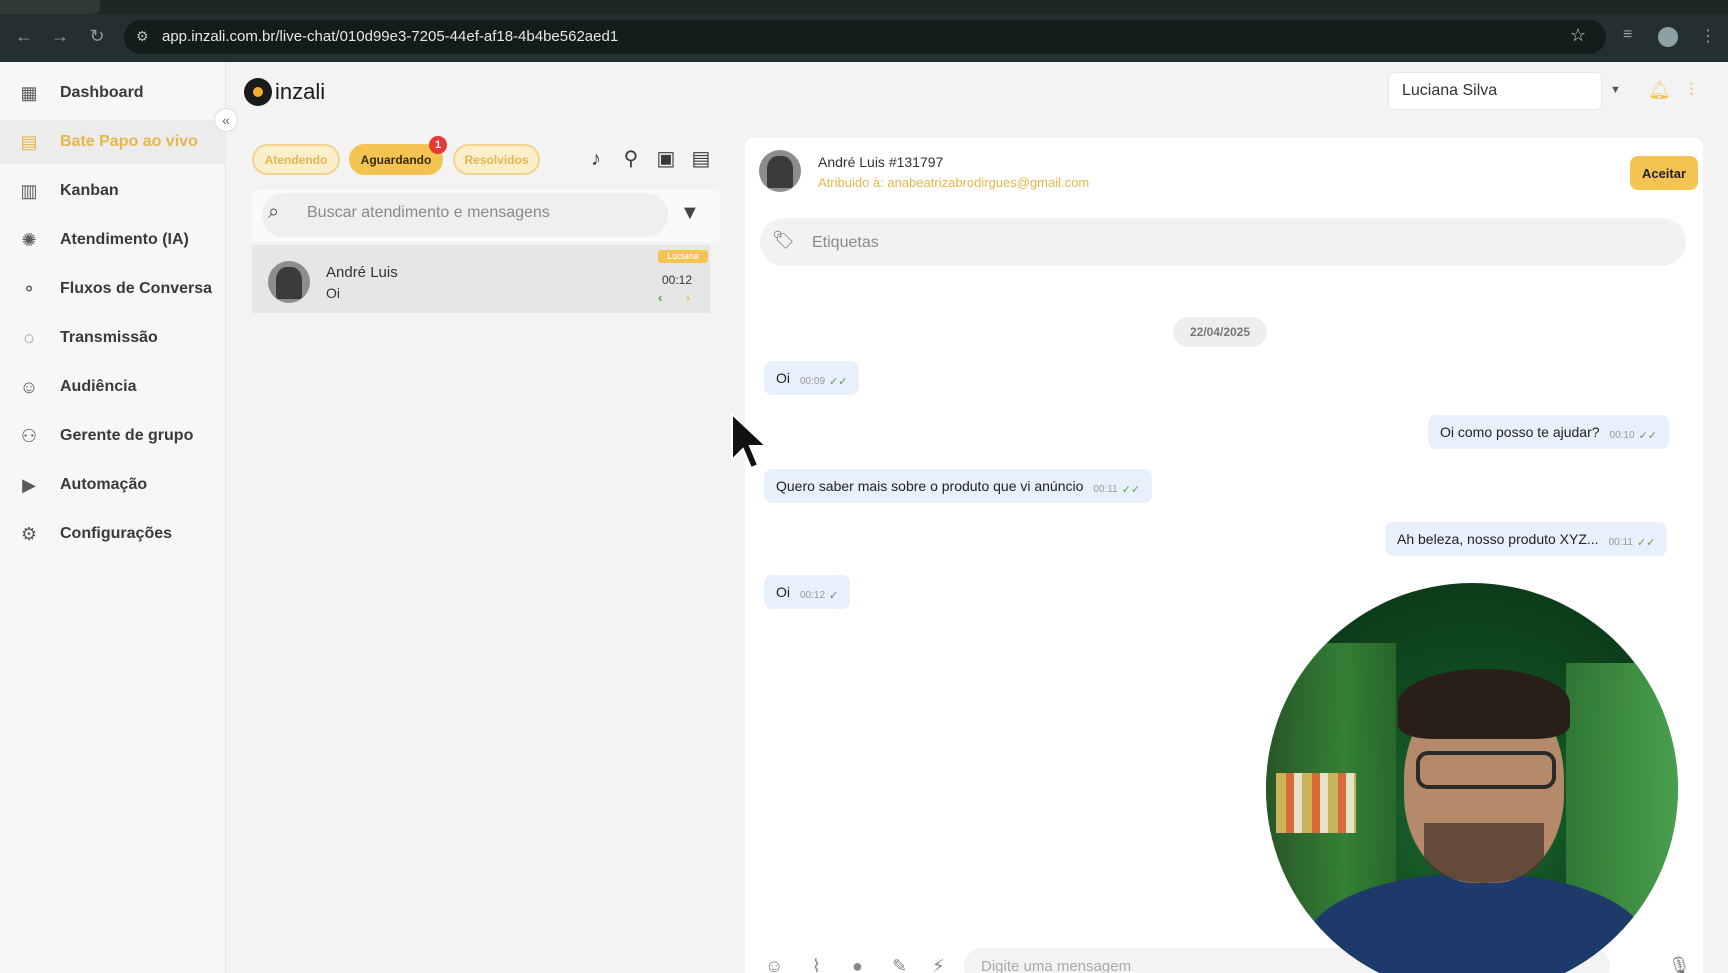  Describe the element at coordinates (127, 435) in the screenshot. I see `sidebar-item-label: Gerente de grupo` at that location.